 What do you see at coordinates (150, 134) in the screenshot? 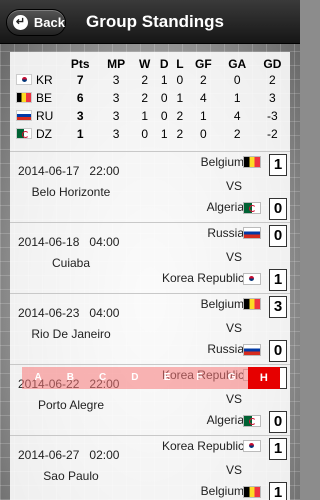
I see `standings-row: DZ 1 3 0 1 2 0 2 -2` at bounding box center [150, 134].